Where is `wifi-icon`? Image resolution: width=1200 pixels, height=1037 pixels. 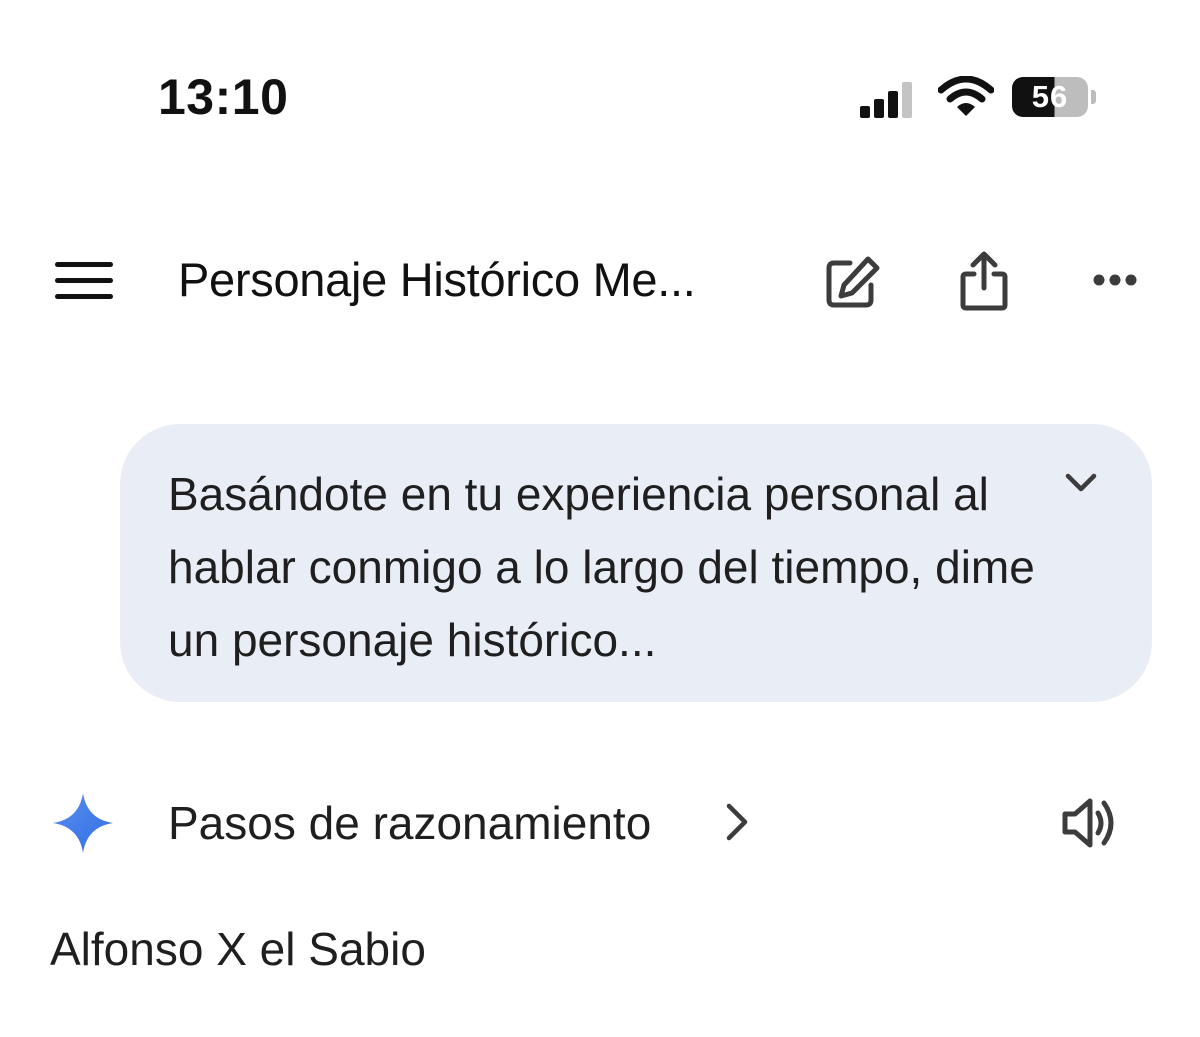 wifi-icon is located at coordinates (966, 96).